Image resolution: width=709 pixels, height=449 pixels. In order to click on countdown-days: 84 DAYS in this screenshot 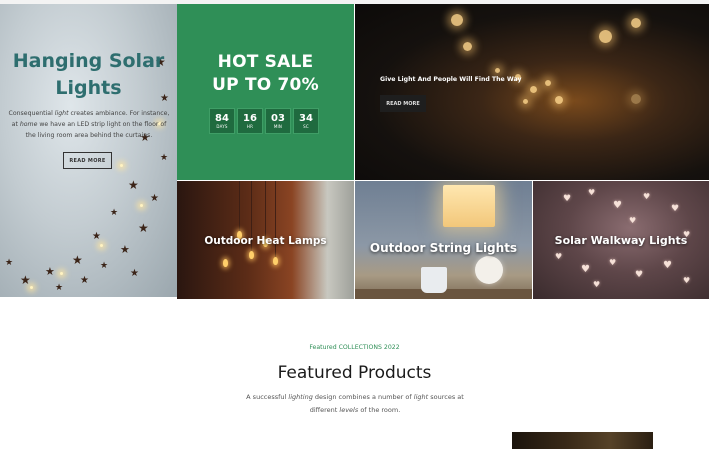, I will do `click(222, 121)`.